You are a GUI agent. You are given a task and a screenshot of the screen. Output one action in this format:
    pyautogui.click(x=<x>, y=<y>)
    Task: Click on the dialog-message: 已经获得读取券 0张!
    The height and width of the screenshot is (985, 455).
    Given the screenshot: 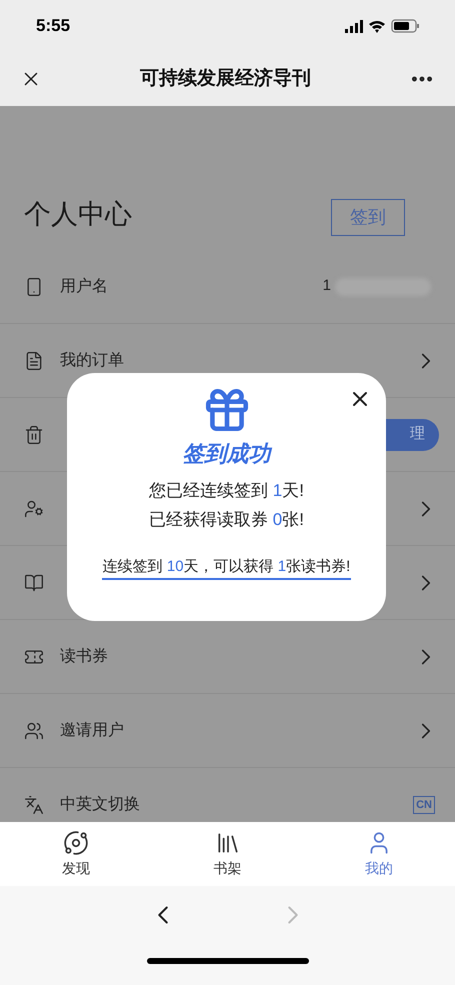 What is the action you would take?
    pyautogui.click(x=226, y=520)
    